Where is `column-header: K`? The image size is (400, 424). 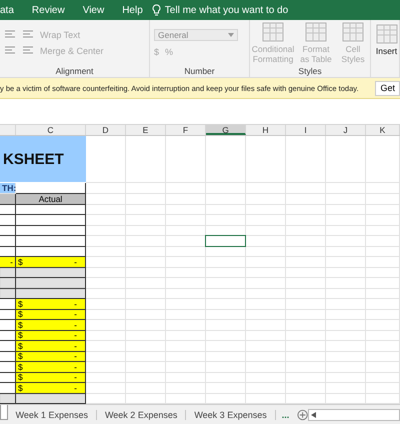 column-header: K is located at coordinates (383, 130).